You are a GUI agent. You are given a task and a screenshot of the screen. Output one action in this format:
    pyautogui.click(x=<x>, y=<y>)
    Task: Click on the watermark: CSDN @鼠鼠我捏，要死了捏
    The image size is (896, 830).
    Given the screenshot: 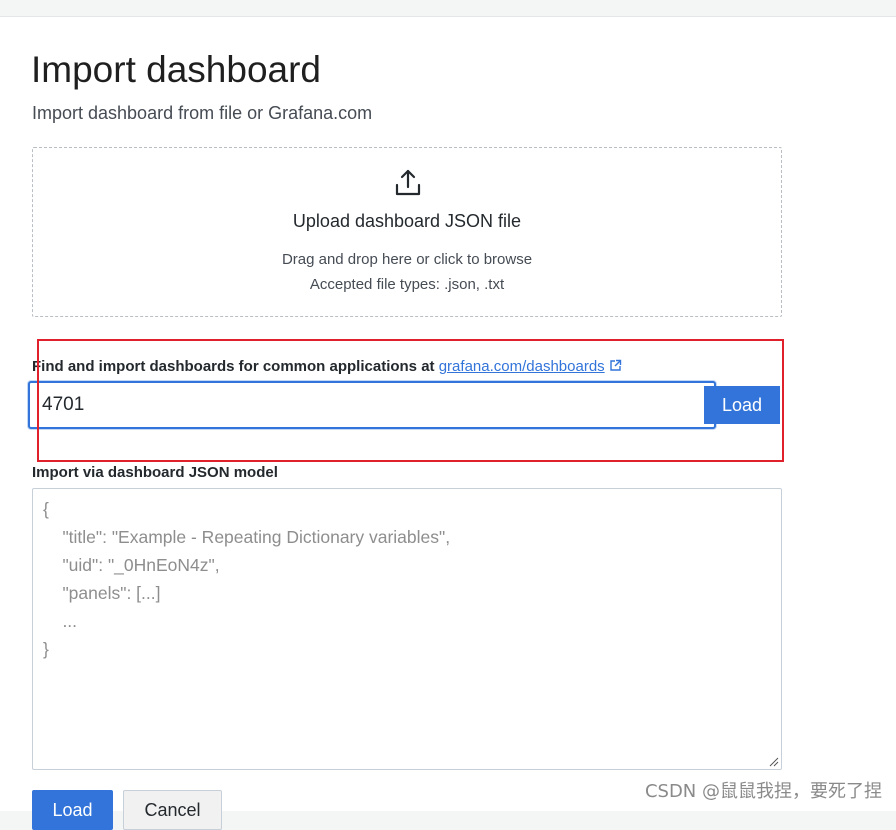 What is the action you would take?
    pyautogui.click(x=763, y=791)
    